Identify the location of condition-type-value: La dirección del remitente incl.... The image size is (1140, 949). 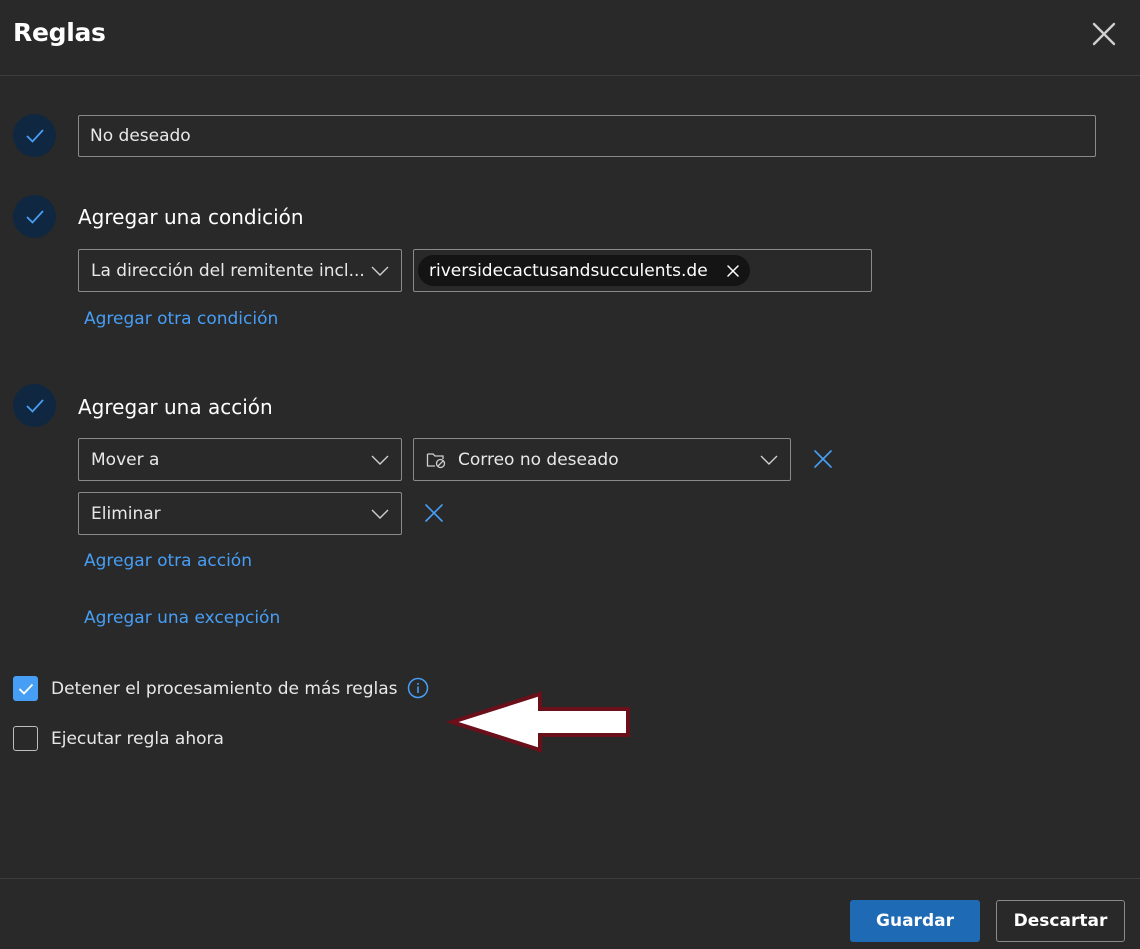
(228, 270).